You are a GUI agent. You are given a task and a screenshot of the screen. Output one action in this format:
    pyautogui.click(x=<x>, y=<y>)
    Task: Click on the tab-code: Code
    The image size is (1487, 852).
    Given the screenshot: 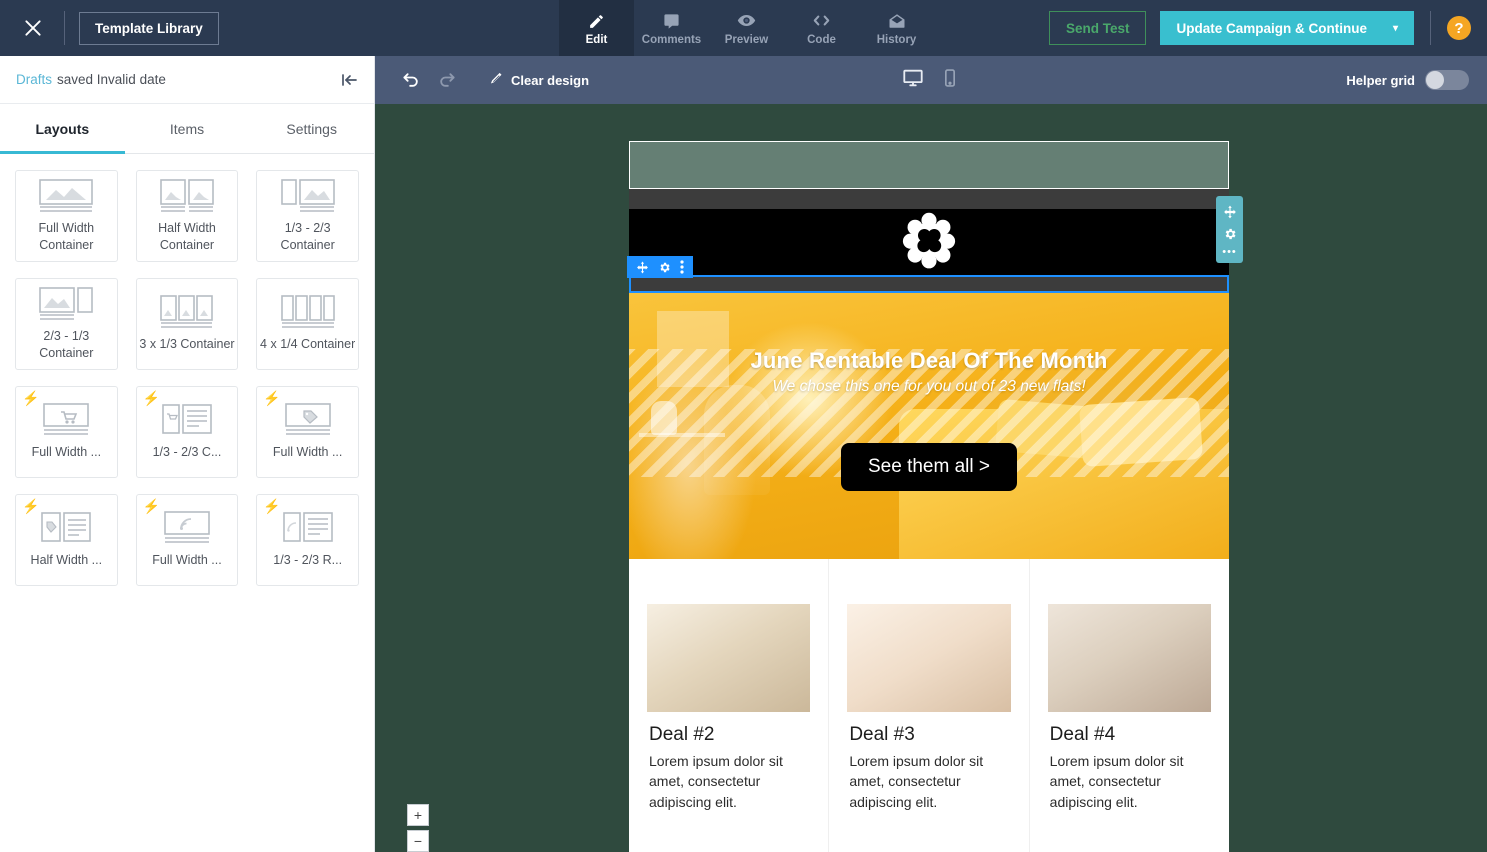 What is the action you would take?
    pyautogui.click(x=821, y=28)
    